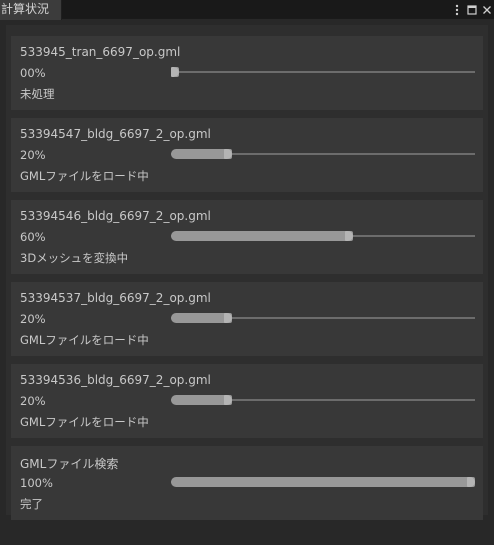  I want to click on task-card: 533945_tran_6697_op.gml 00% 未処理, so click(247, 73).